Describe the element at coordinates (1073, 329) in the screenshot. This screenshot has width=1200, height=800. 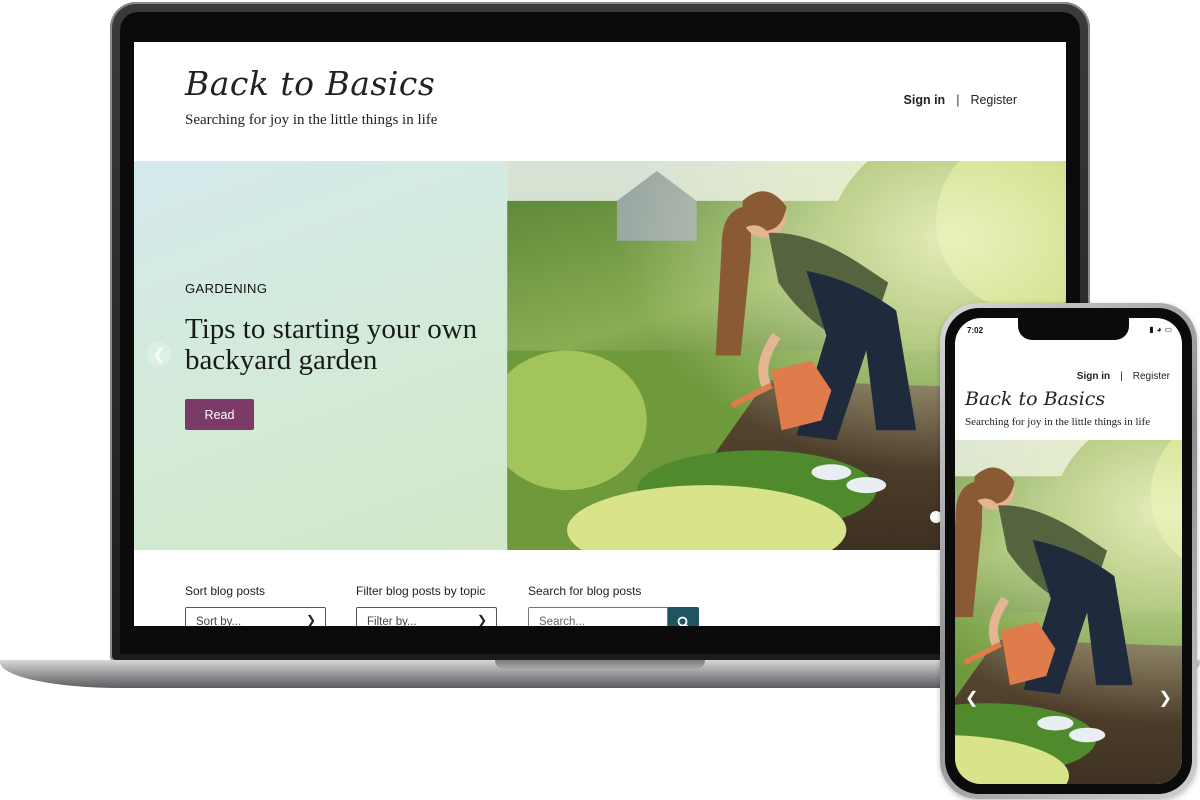
I see `phone-notch` at that location.